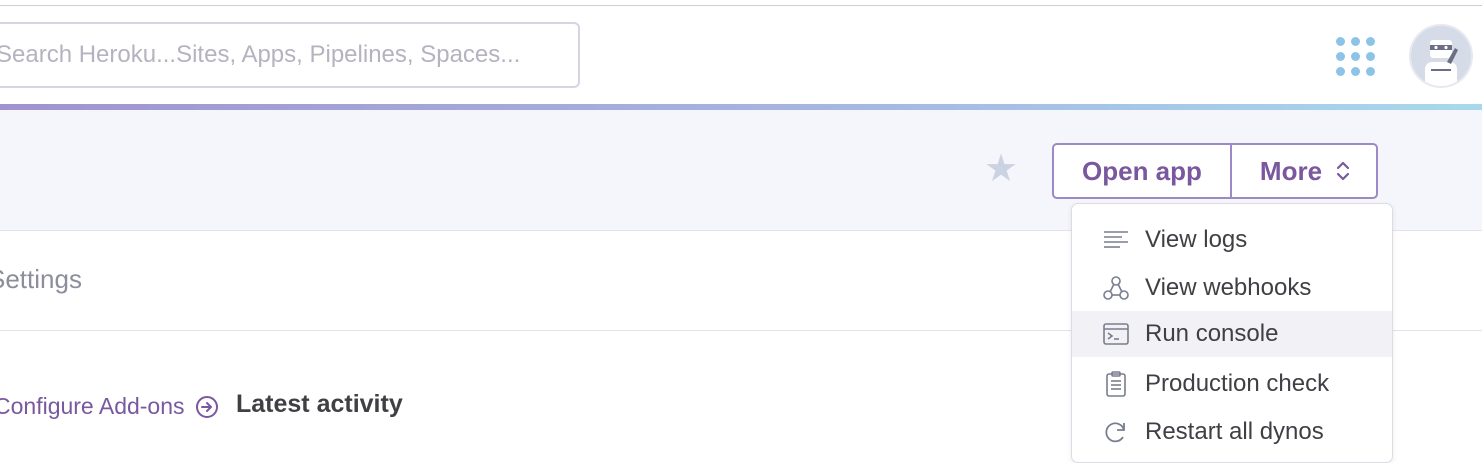 This screenshot has width=1482, height=463. I want to click on menu-item-label: View webhooks, so click(1228, 287).